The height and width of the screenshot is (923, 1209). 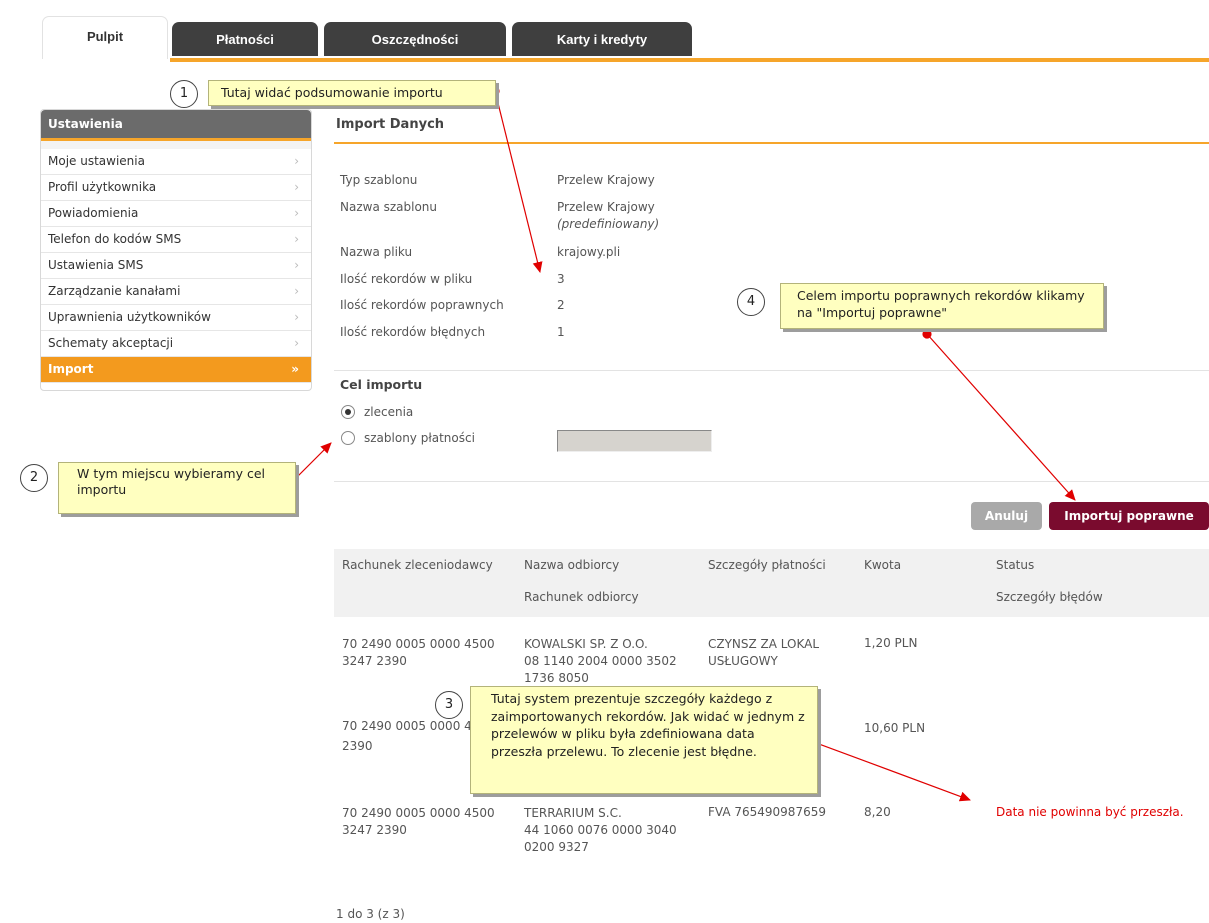 I want to click on annotation-2-note: W tym miejscu wybieramy cel importu, so click(x=177, y=488).